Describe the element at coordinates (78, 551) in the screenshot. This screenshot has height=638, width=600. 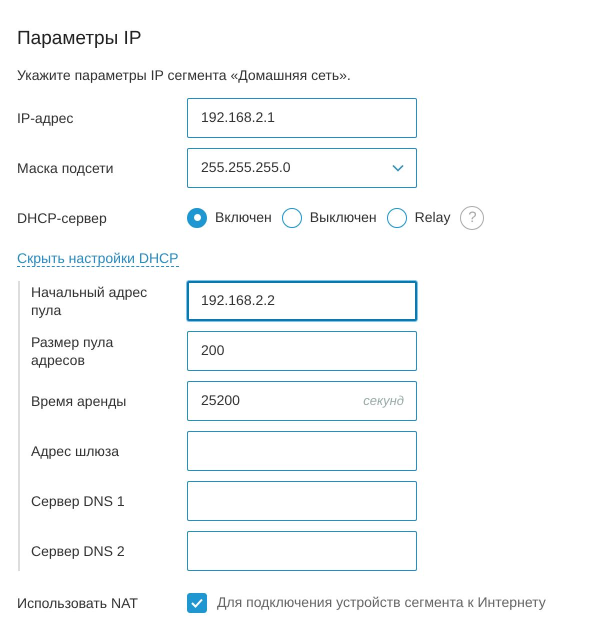
I see `field-label: Сервер DNS 2` at that location.